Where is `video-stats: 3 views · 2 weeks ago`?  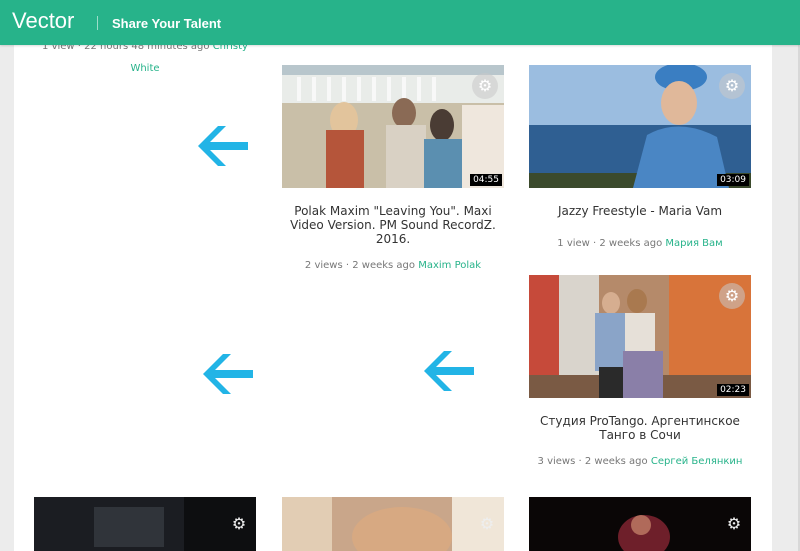
video-stats: 3 views · 2 weeks ago is located at coordinates (592, 461).